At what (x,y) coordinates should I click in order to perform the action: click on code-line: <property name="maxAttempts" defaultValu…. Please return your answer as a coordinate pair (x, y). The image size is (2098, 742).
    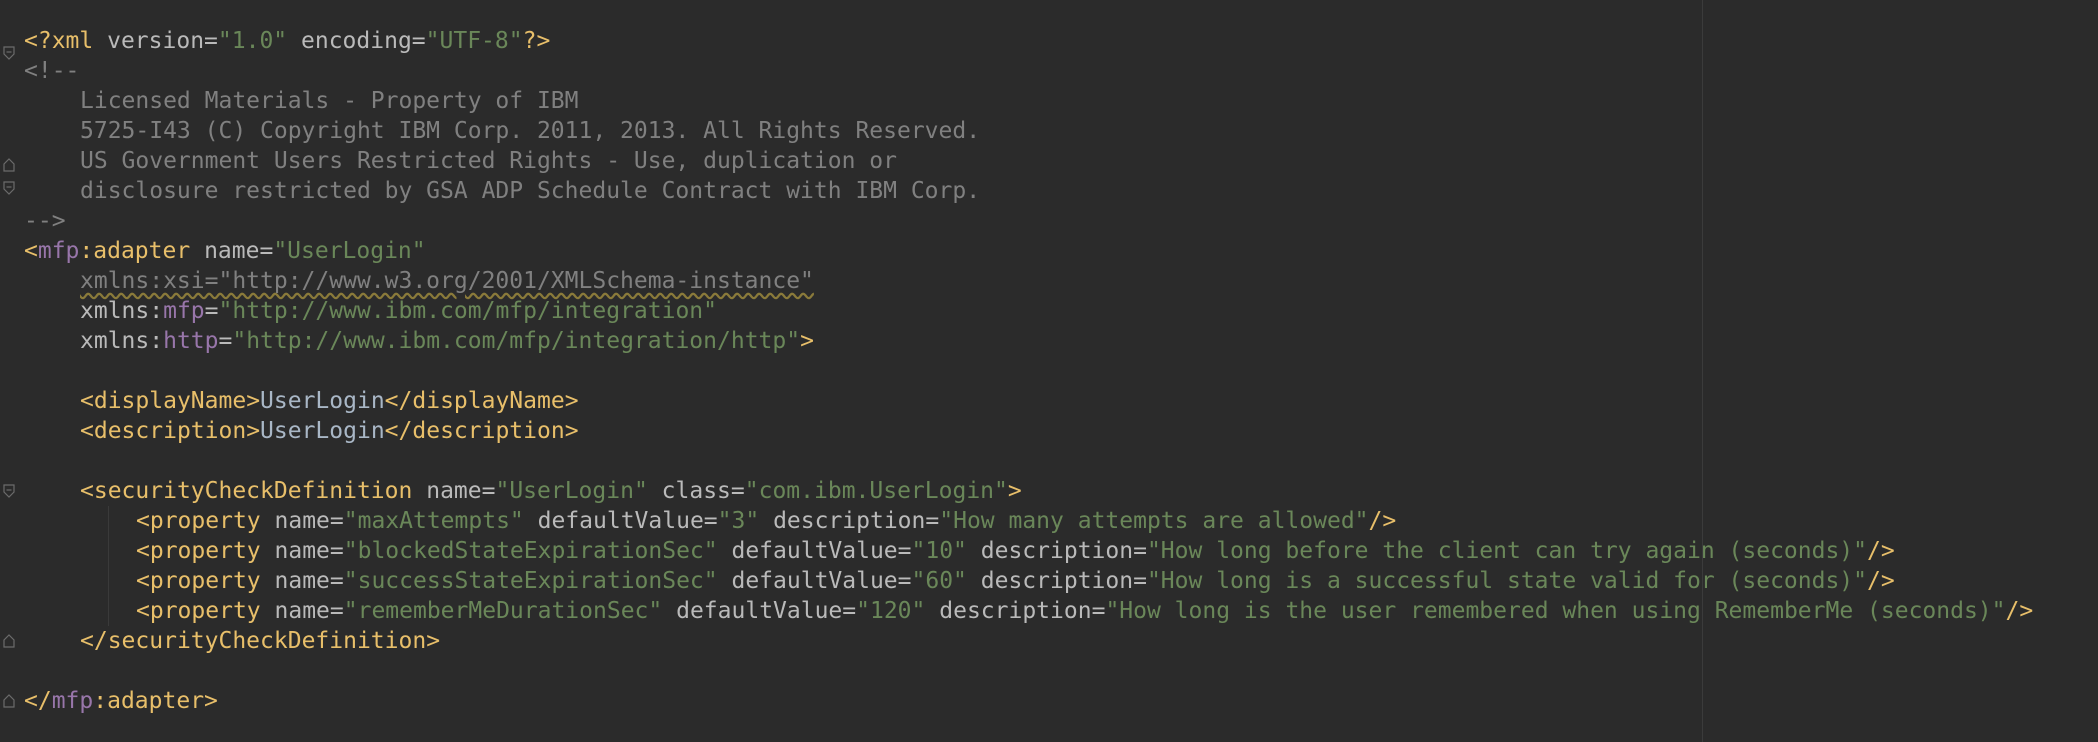
    Looking at the image, I should click on (1028, 521).